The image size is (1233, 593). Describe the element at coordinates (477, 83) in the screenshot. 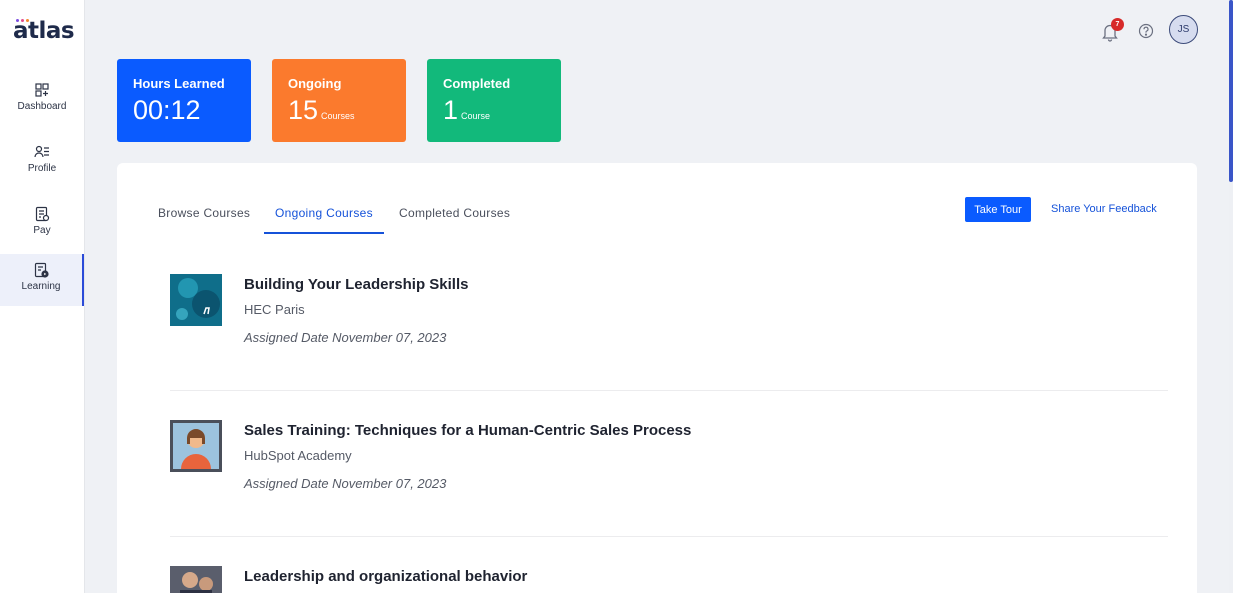

I see `stat-title: Completed` at that location.